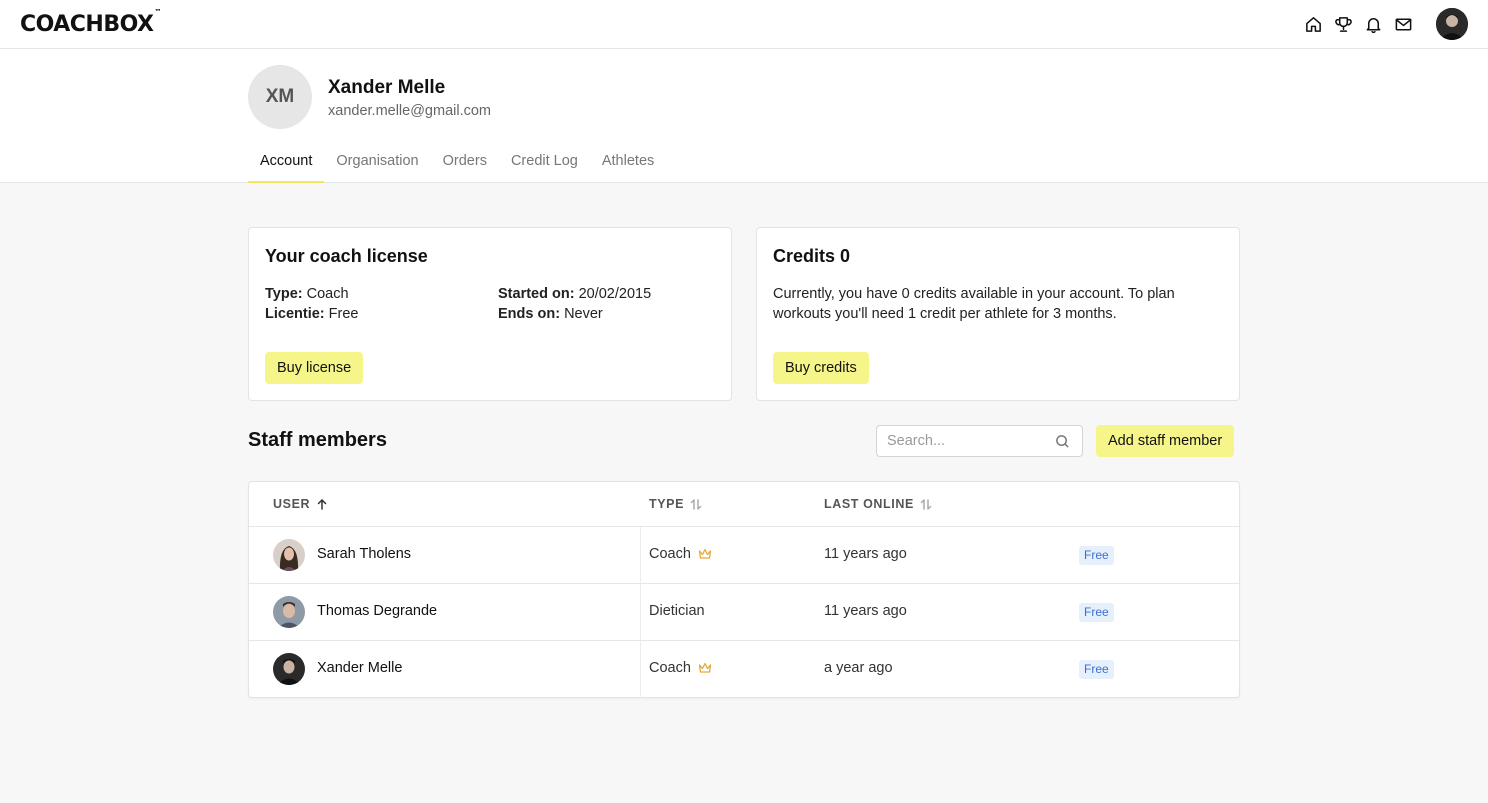 Image resolution: width=1488 pixels, height=803 pixels. What do you see at coordinates (410, 111) in the screenshot?
I see `profile-email: xander.melle@gmail.com` at bounding box center [410, 111].